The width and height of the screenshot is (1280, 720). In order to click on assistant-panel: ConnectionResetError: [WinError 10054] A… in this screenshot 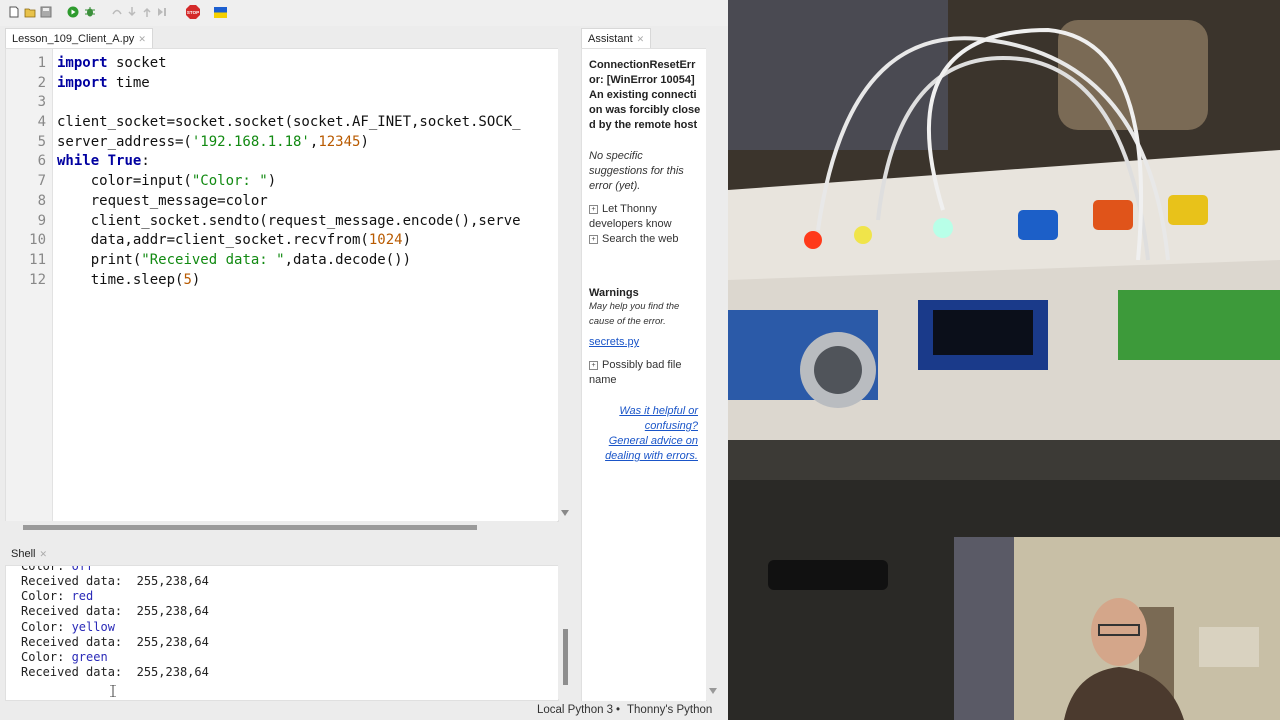, I will do `click(644, 375)`.